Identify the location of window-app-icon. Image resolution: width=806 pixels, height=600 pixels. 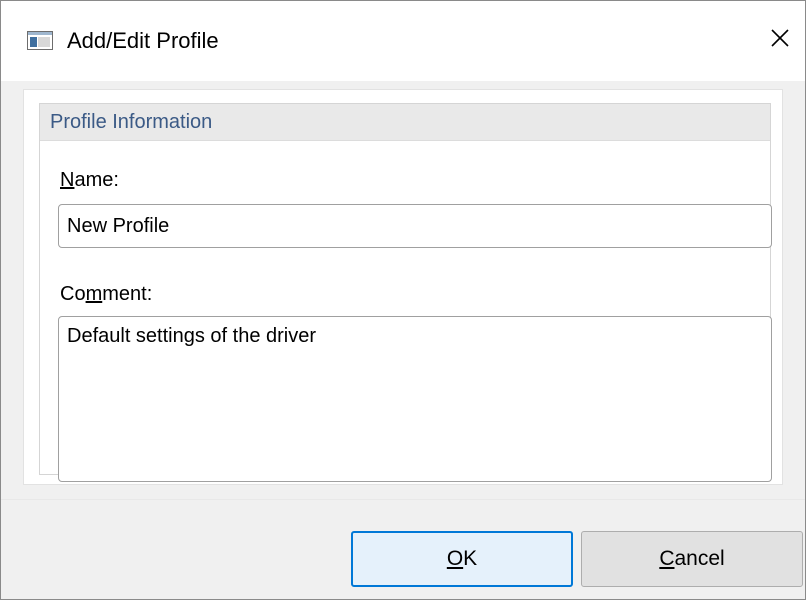
(40, 40).